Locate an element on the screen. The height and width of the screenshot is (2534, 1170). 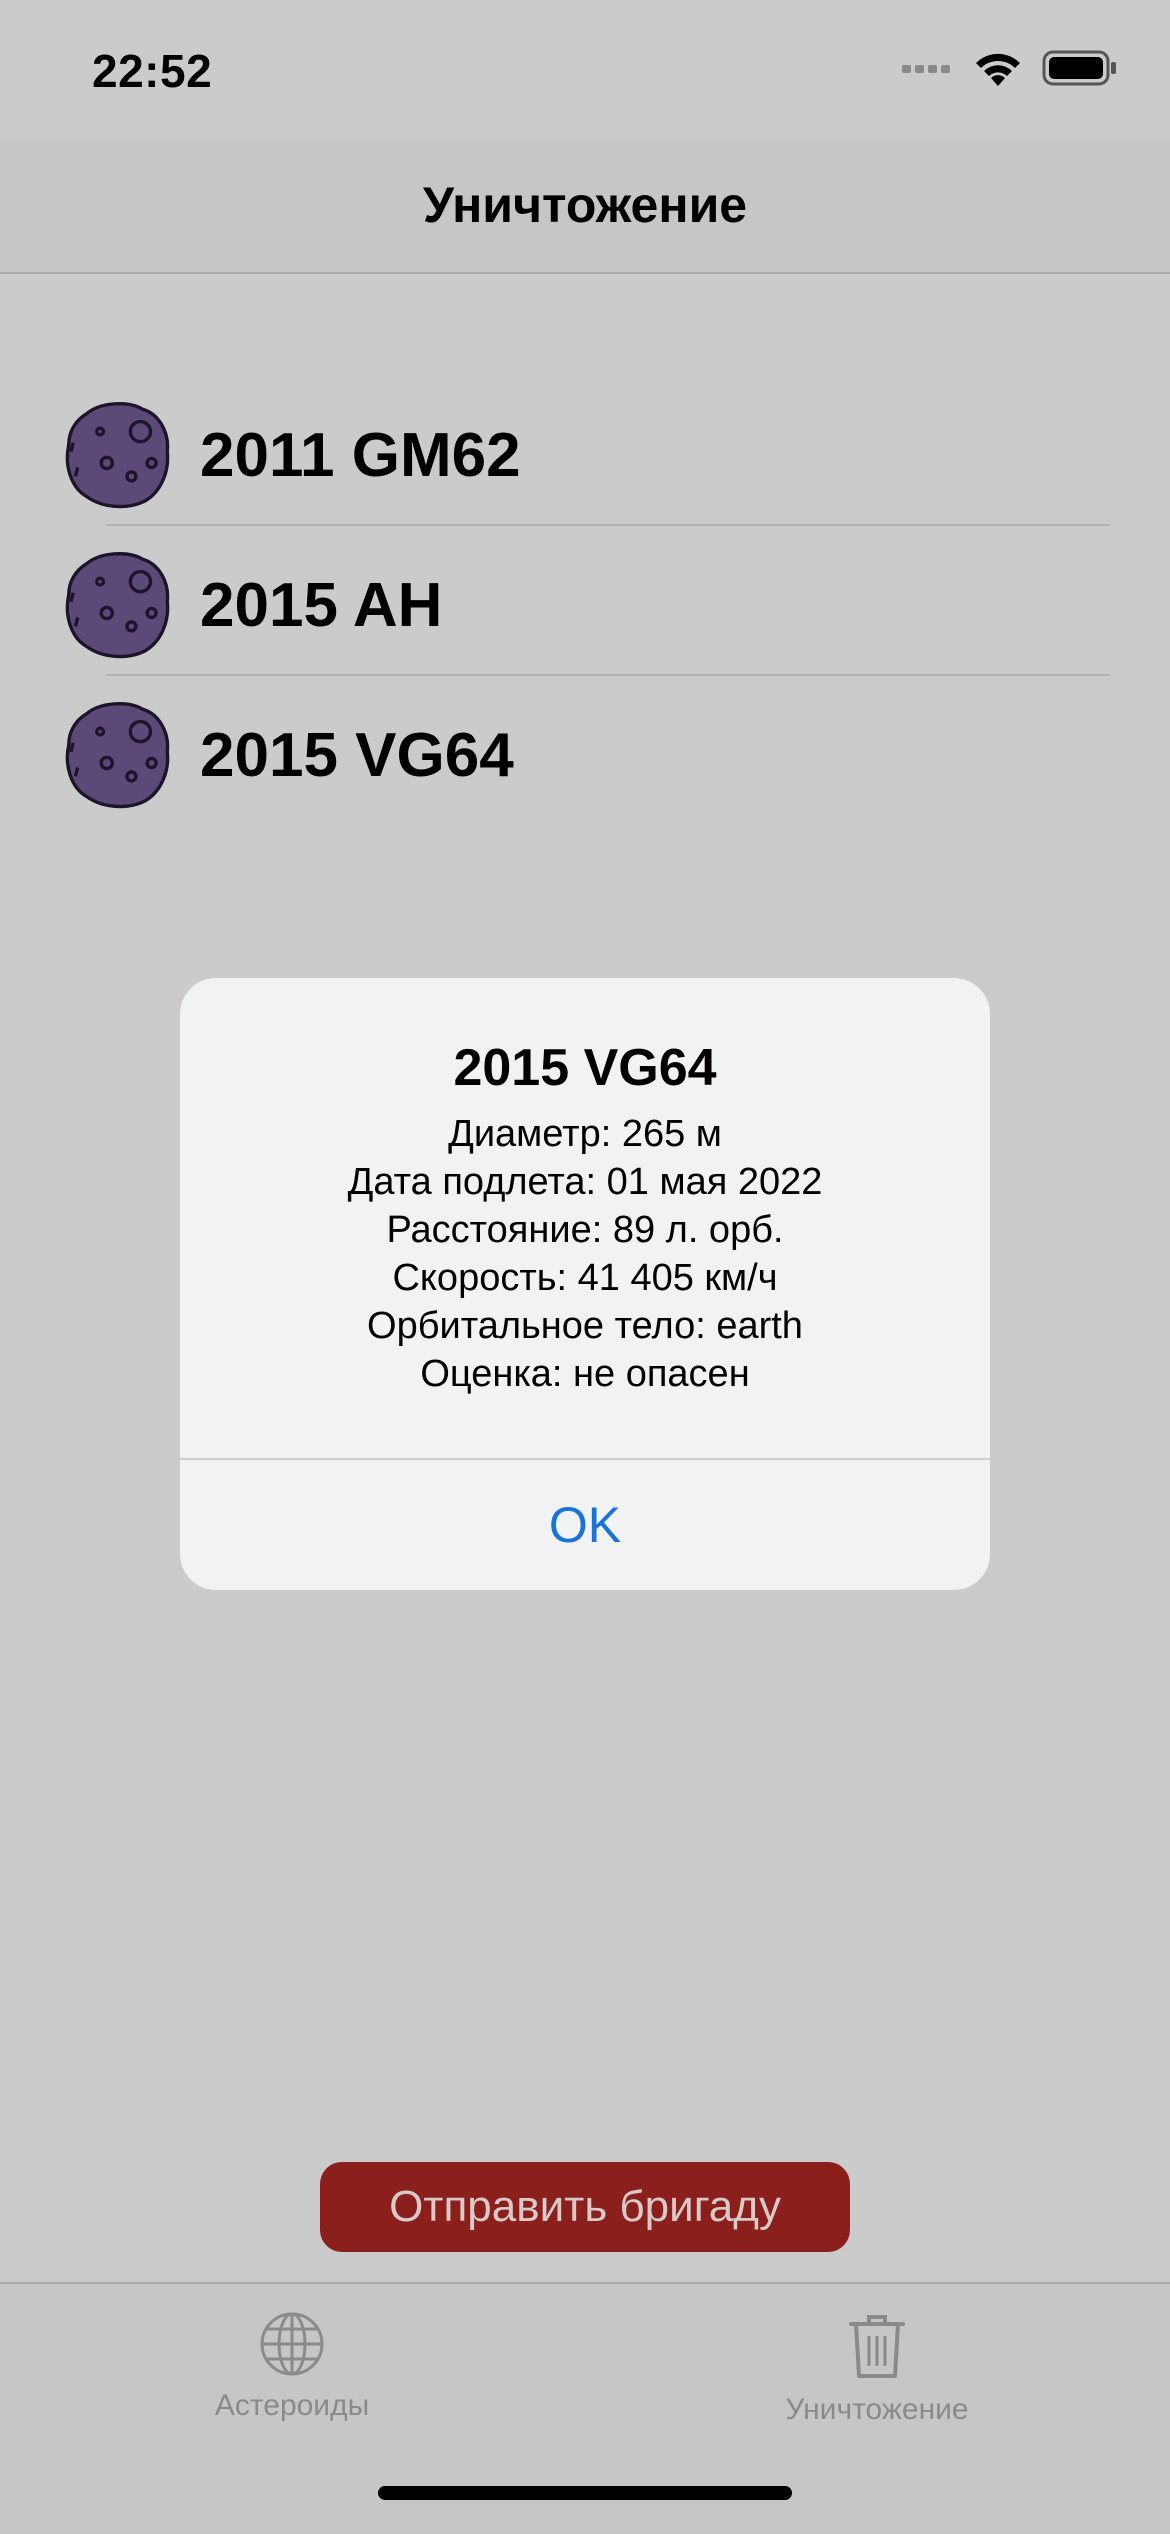
asteroid-name: 2015 VG64 is located at coordinates (357, 755).